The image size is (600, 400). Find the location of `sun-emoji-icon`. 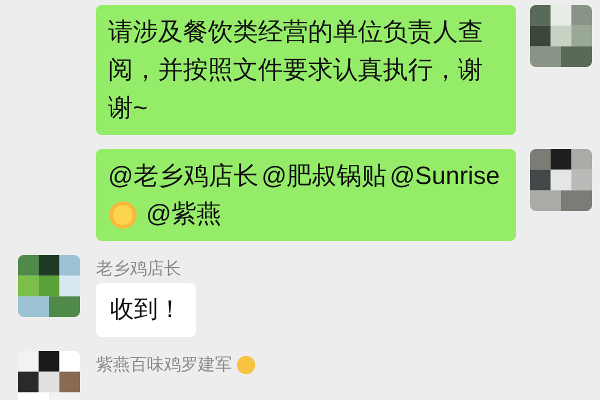

sun-emoji-icon is located at coordinates (123, 215).